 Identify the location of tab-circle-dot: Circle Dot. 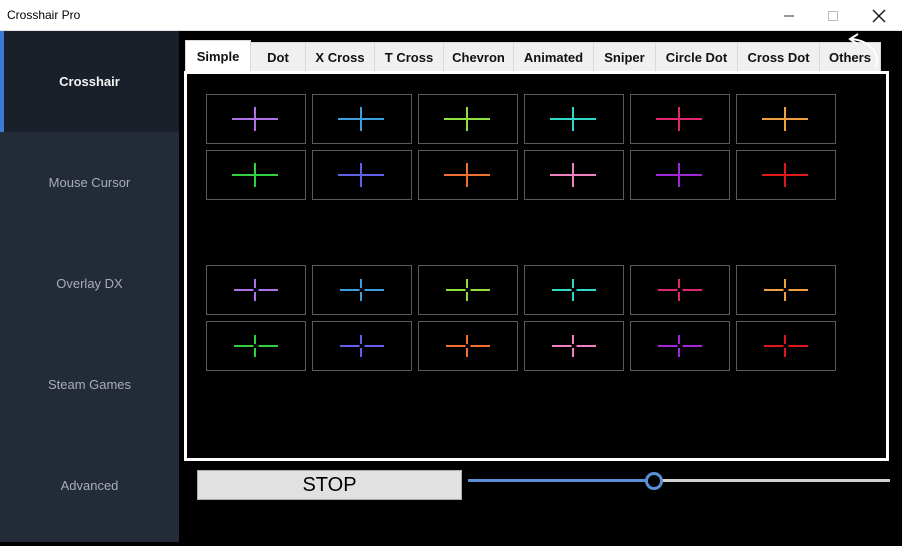
(697, 57).